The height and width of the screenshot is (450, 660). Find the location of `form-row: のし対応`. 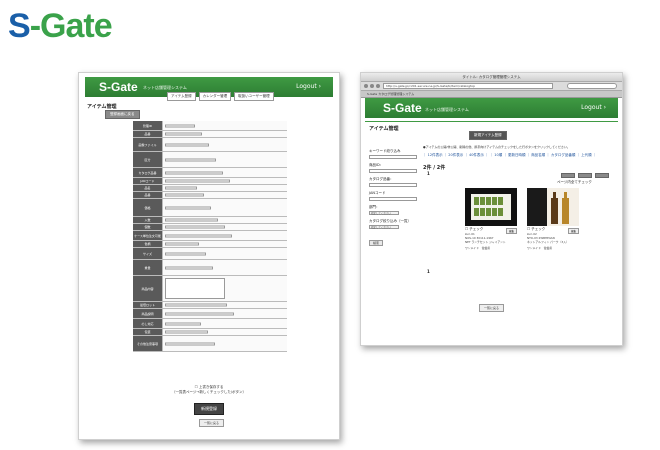

form-row: のし対応 is located at coordinates (210, 324).